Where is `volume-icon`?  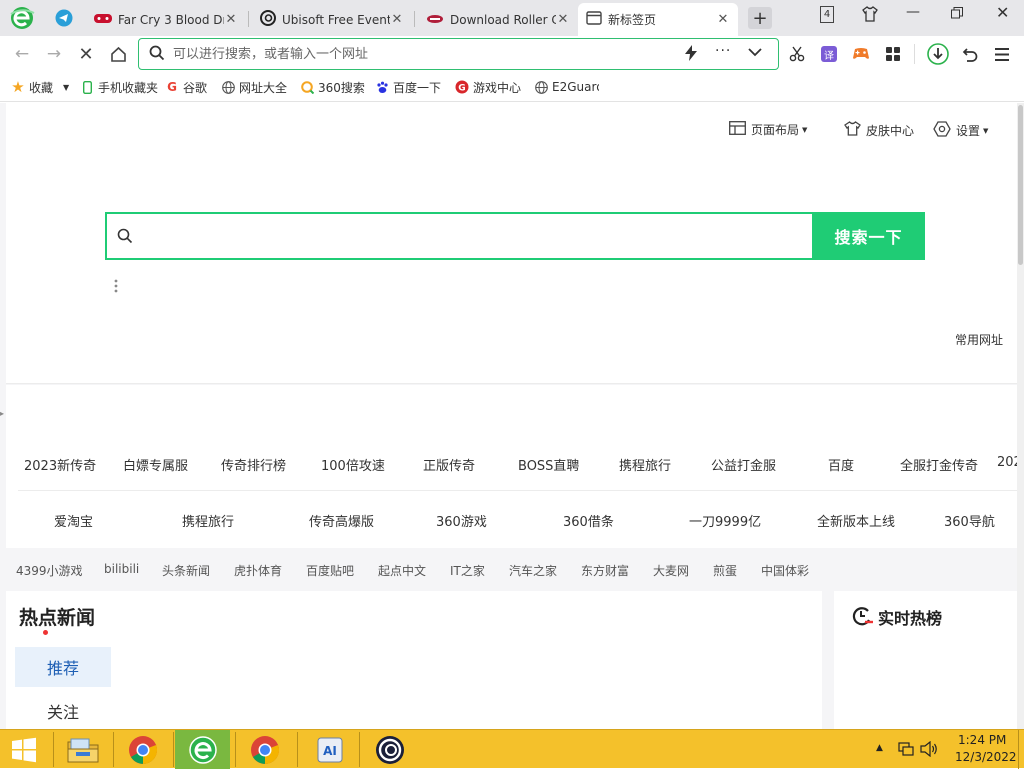 volume-icon is located at coordinates (929, 750).